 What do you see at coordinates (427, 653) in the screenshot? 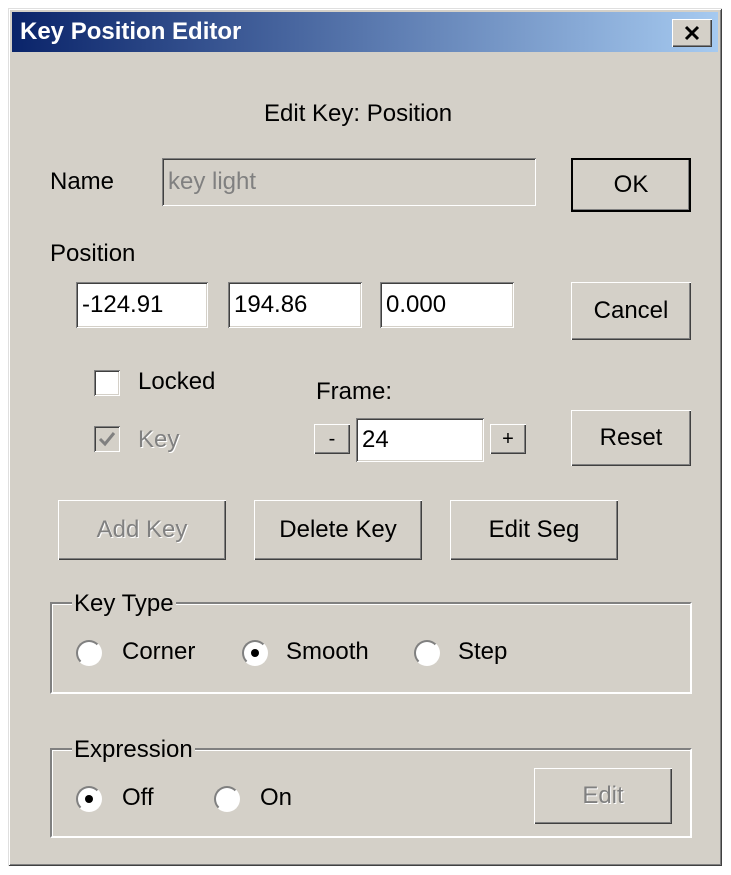
I see `step-radio` at bounding box center [427, 653].